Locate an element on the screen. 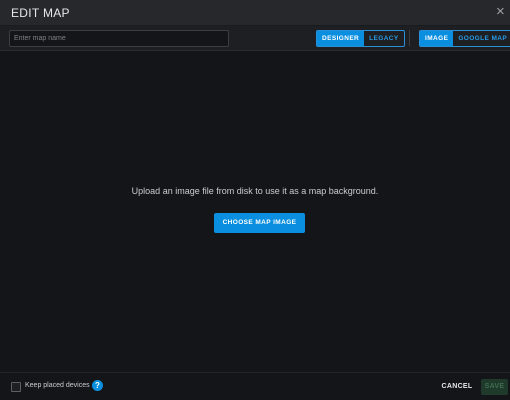  dialog-footer: Keep placed devices ? CANCEL SAVE is located at coordinates (255, 386).